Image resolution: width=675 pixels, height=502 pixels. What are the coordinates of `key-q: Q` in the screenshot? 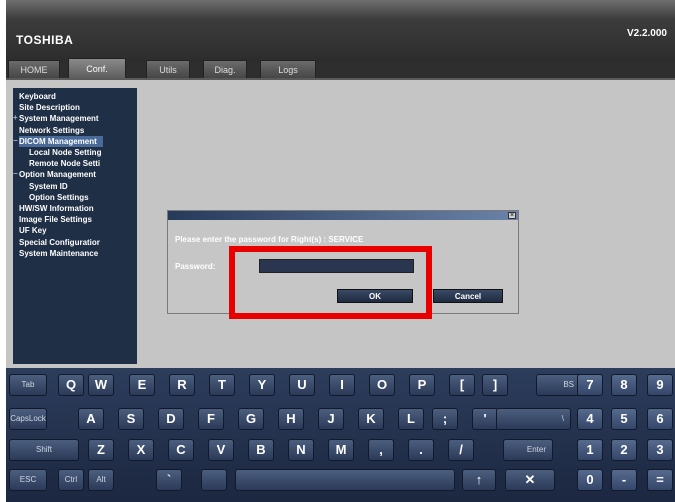 It's located at (71, 385).